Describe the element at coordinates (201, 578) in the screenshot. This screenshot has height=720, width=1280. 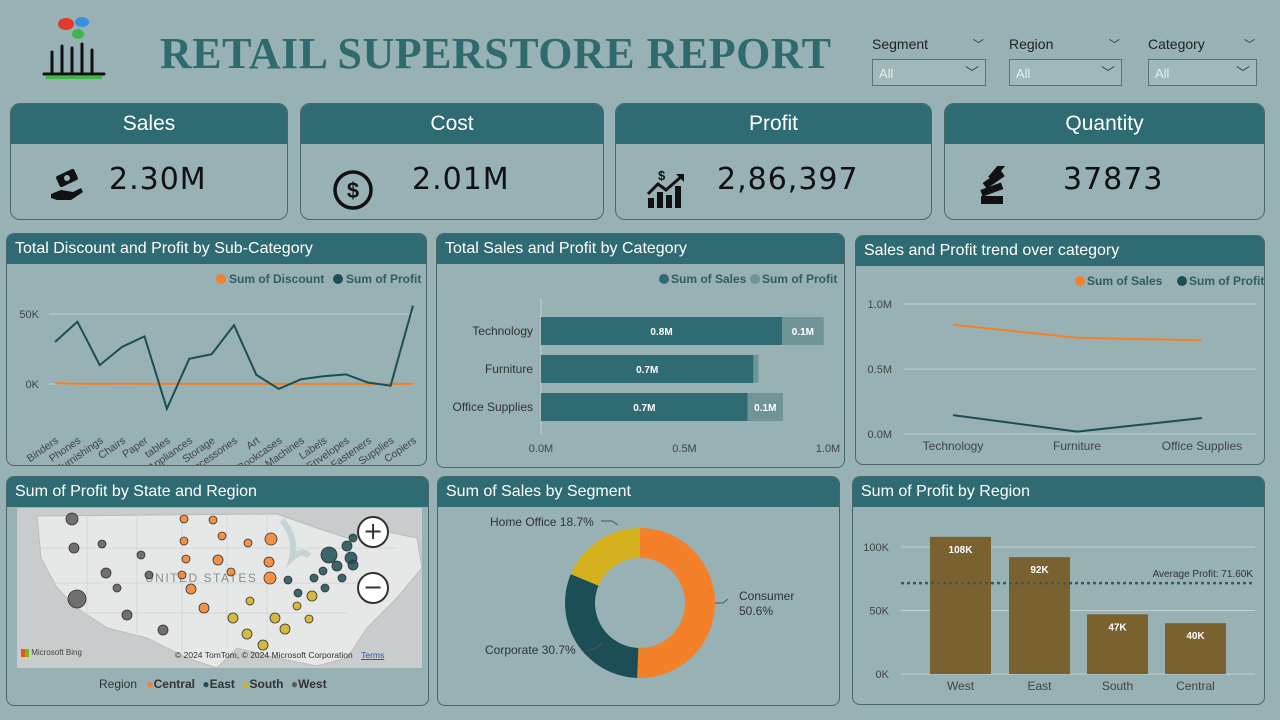
I see `map-country-label: UNITED STATES` at that location.